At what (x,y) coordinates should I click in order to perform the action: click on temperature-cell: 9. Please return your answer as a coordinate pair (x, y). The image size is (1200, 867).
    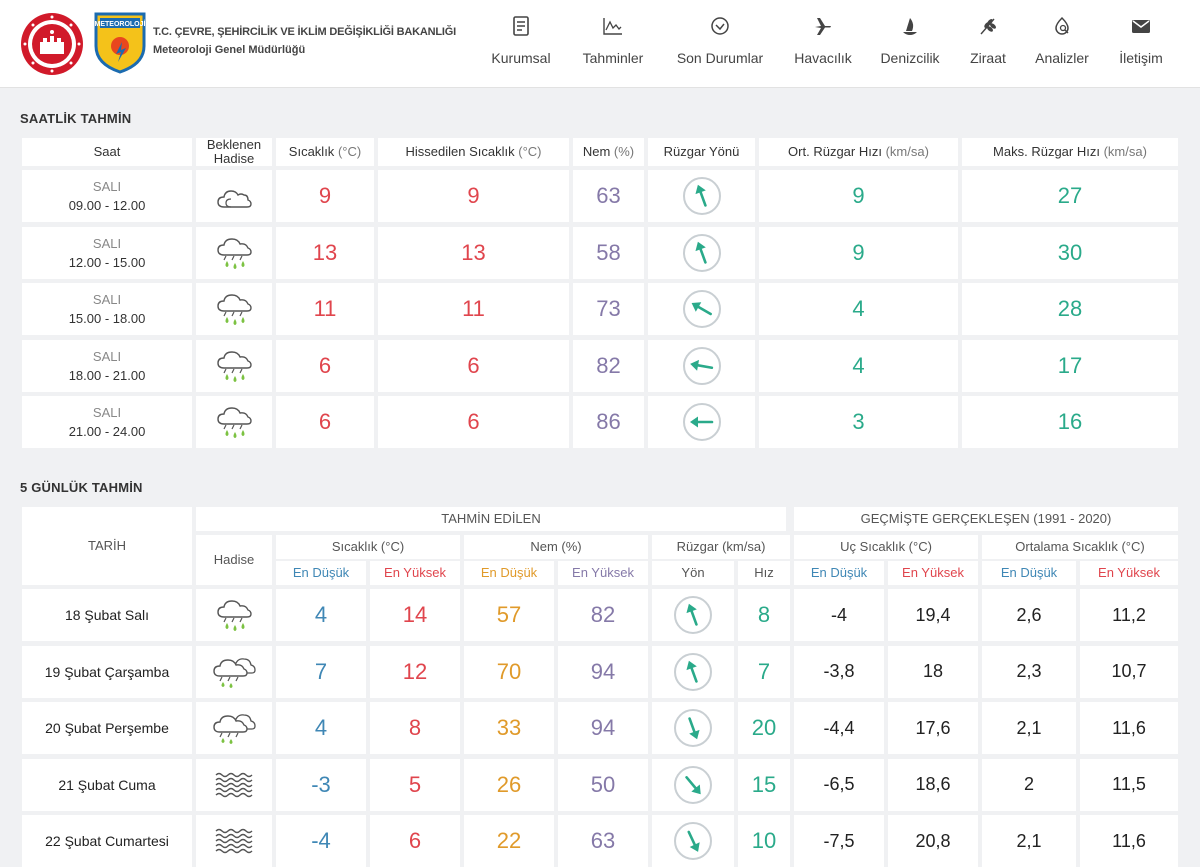
    Looking at the image, I should click on (325, 196).